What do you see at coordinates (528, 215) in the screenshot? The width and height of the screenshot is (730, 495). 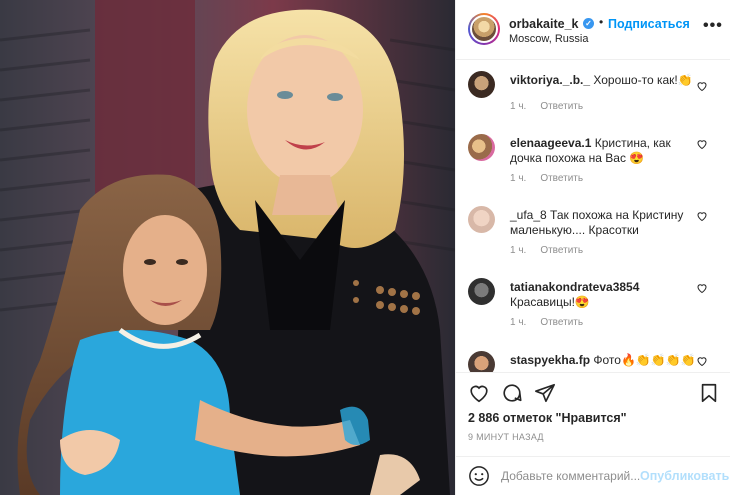 I see `commenter-username: _ufa_8` at bounding box center [528, 215].